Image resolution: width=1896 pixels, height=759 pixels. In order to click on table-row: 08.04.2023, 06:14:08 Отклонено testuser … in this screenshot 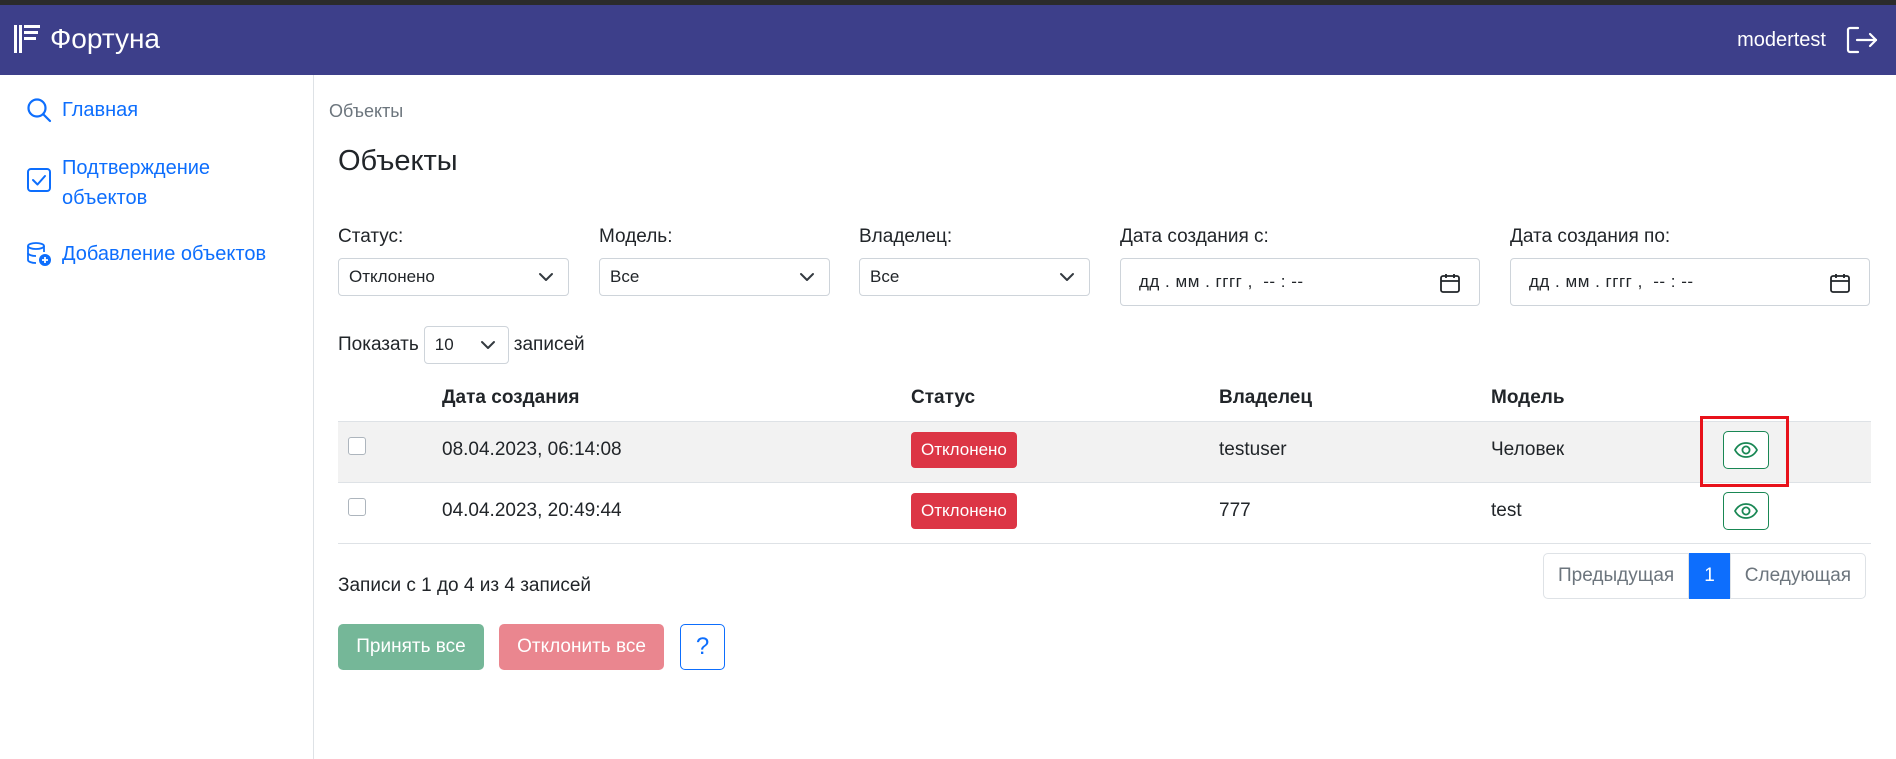, I will do `click(1104, 452)`.